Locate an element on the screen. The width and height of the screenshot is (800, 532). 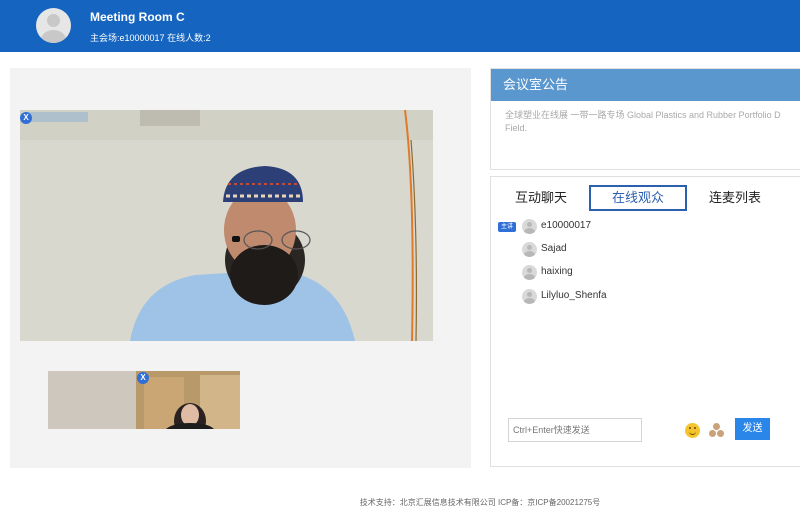
online-count: 2 is located at coordinates (208, 38).